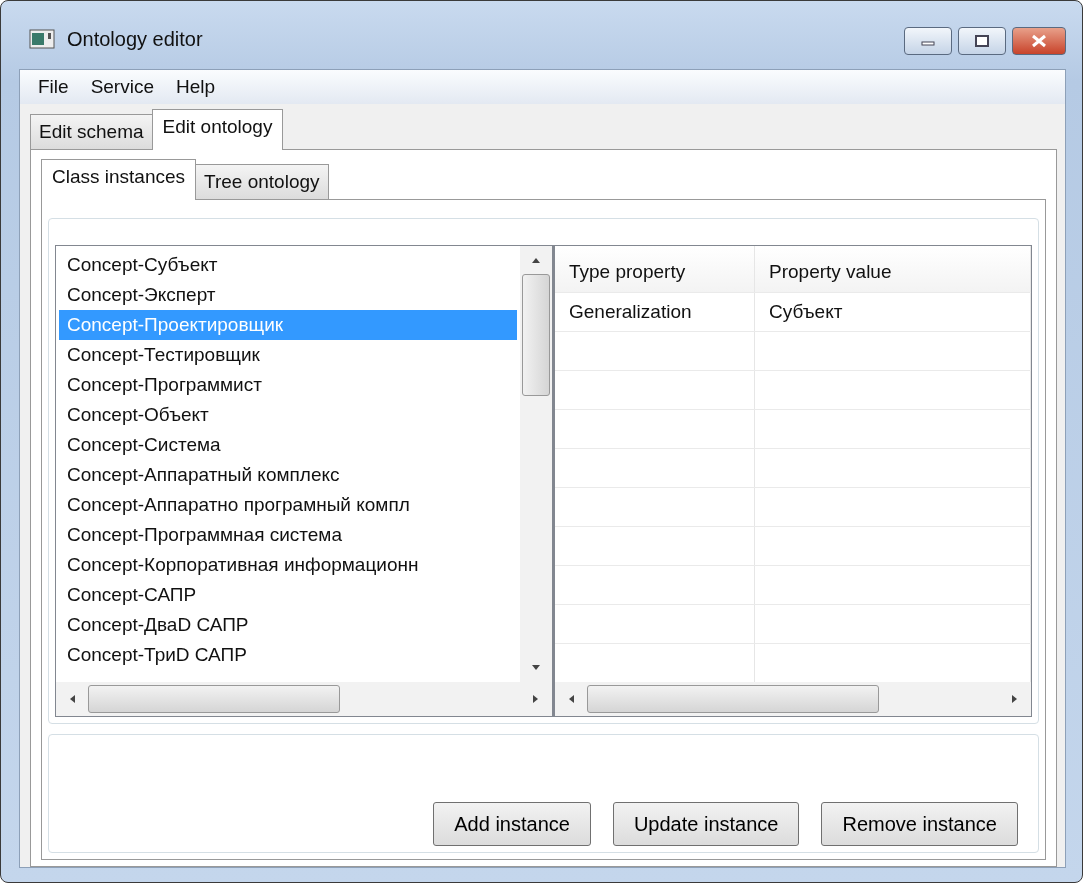  What do you see at coordinates (706, 824) in the screenshot?
I see `action-button: Update instance` at bounding box center [706, 824].